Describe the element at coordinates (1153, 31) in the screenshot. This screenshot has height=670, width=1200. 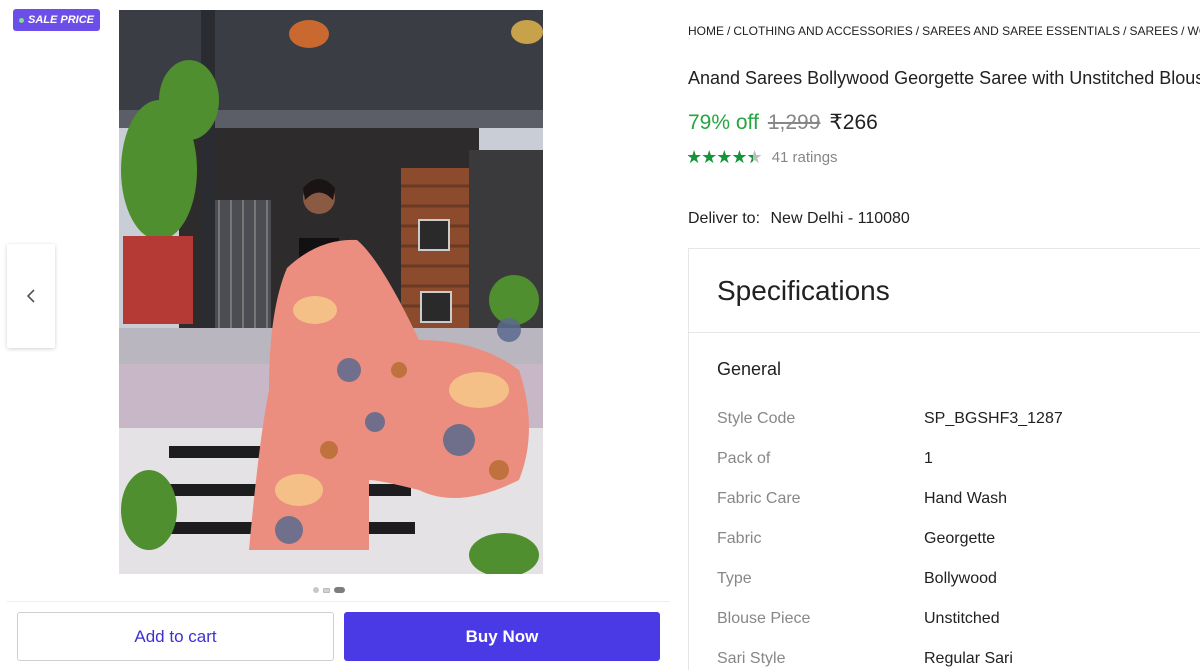
I see `breadcrumb-sarees: SAREES` at that location.